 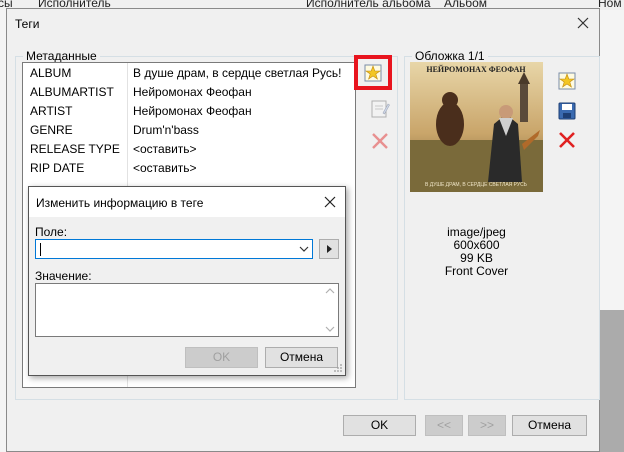 I want to click on resize-grip-icon, so click(x=338, y=368).